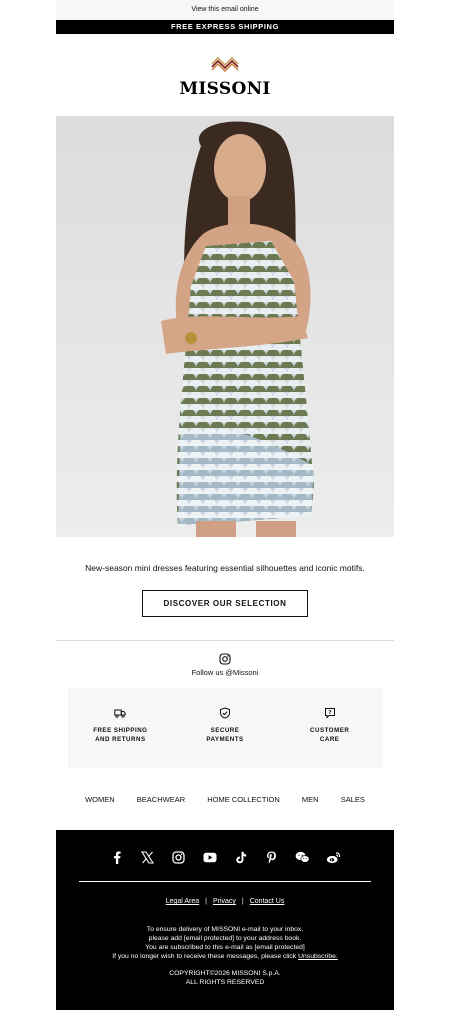 This screenshot has height=1010, width=450. Describe the element at coordinates (147, 857) in the screenshot. I see `x-icon` at that location.